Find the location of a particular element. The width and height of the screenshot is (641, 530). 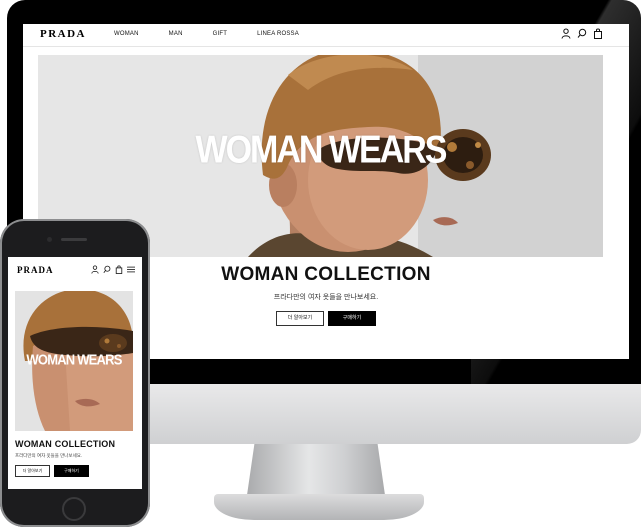

mobile-top-nav: PRADA is located at coordinates (75, 269).